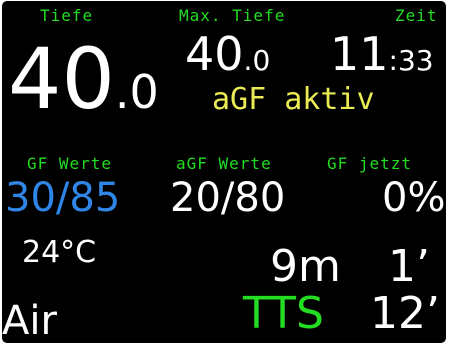 This screenshot has height=346, width=449. Describe the element at coordinates (257, 60) in the screenshot. I see `max-depth-decimal: .0` at that location.